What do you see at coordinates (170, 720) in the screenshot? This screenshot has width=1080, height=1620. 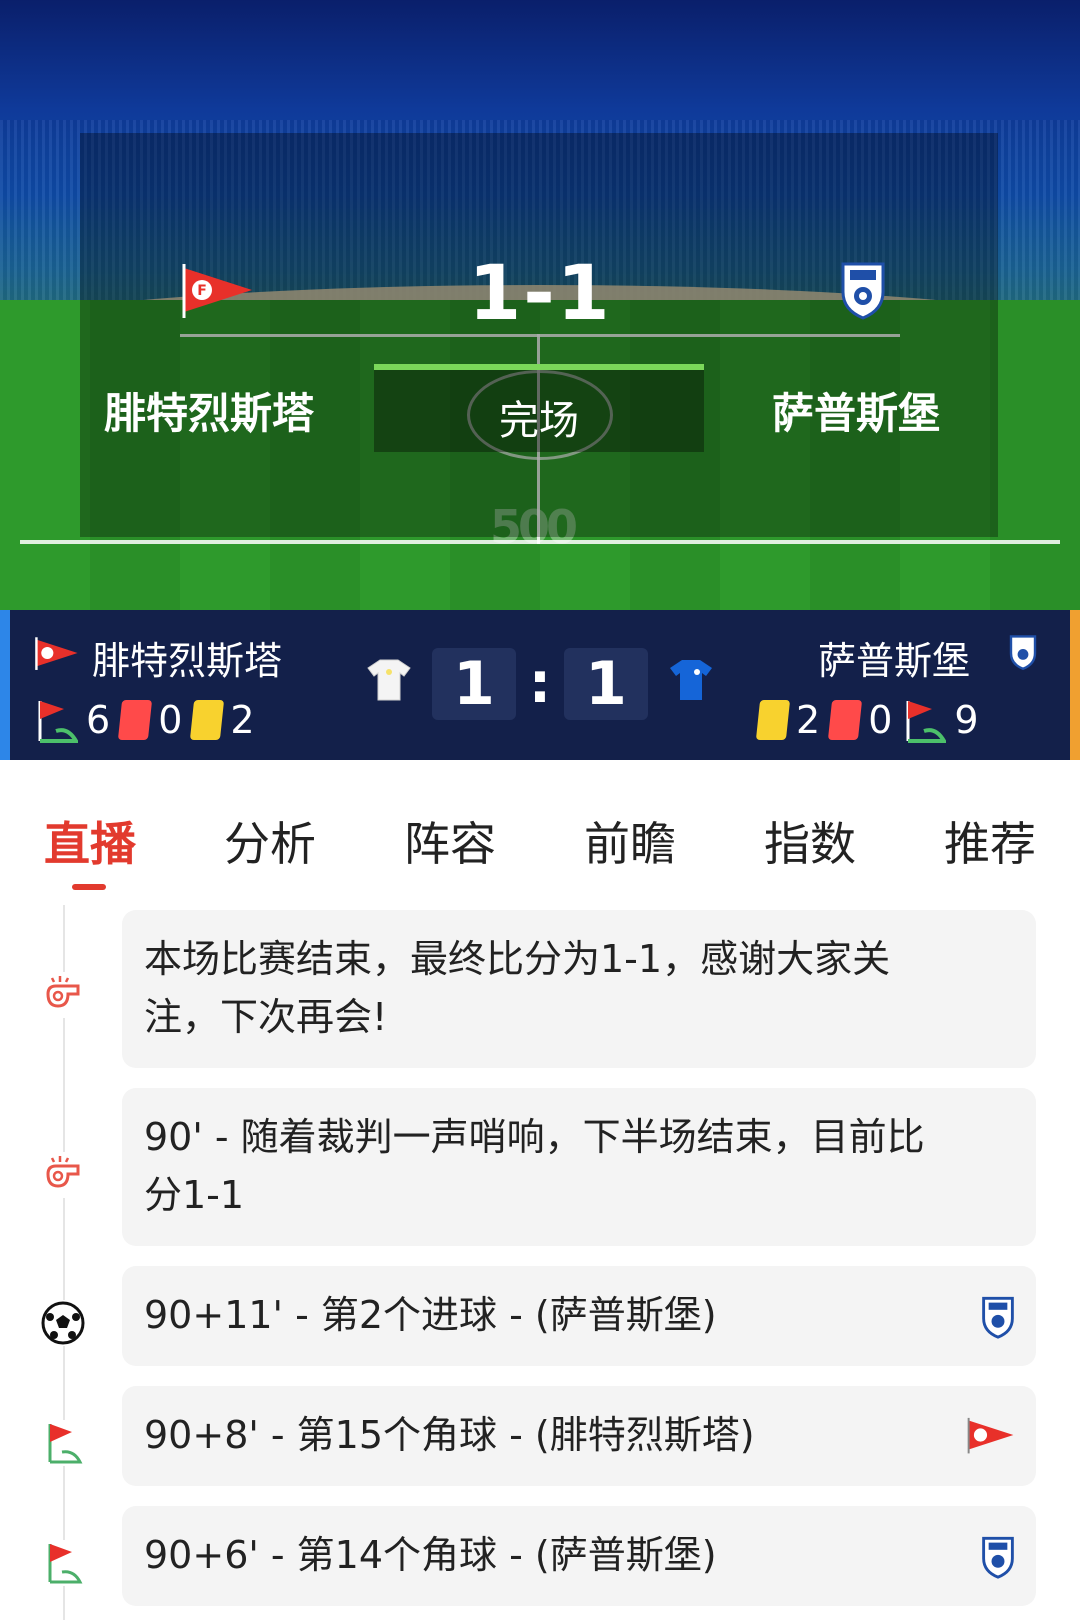 I see `home-red-cards: 0` at bounding box center [170, 720].